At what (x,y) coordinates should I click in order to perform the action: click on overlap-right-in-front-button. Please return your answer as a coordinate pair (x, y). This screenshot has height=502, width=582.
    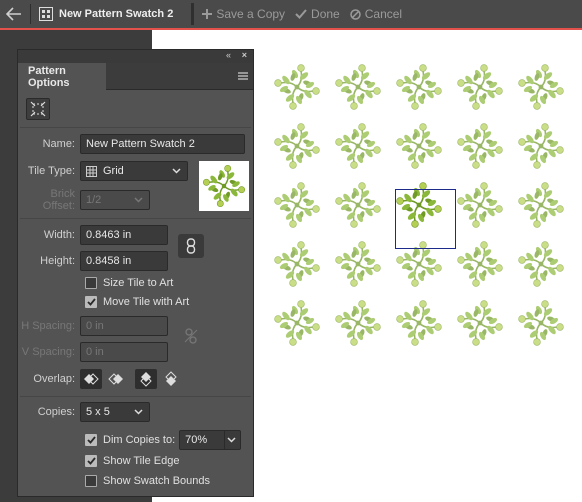
    Looking at the image, I should click on (116, 379).